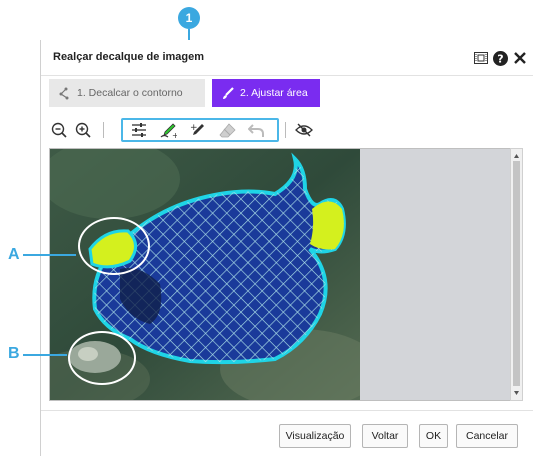  Describe the element at coordinates (129, 57) in the screenshot. I see `dialog-title: Realçar decalque de imagem` at that location.